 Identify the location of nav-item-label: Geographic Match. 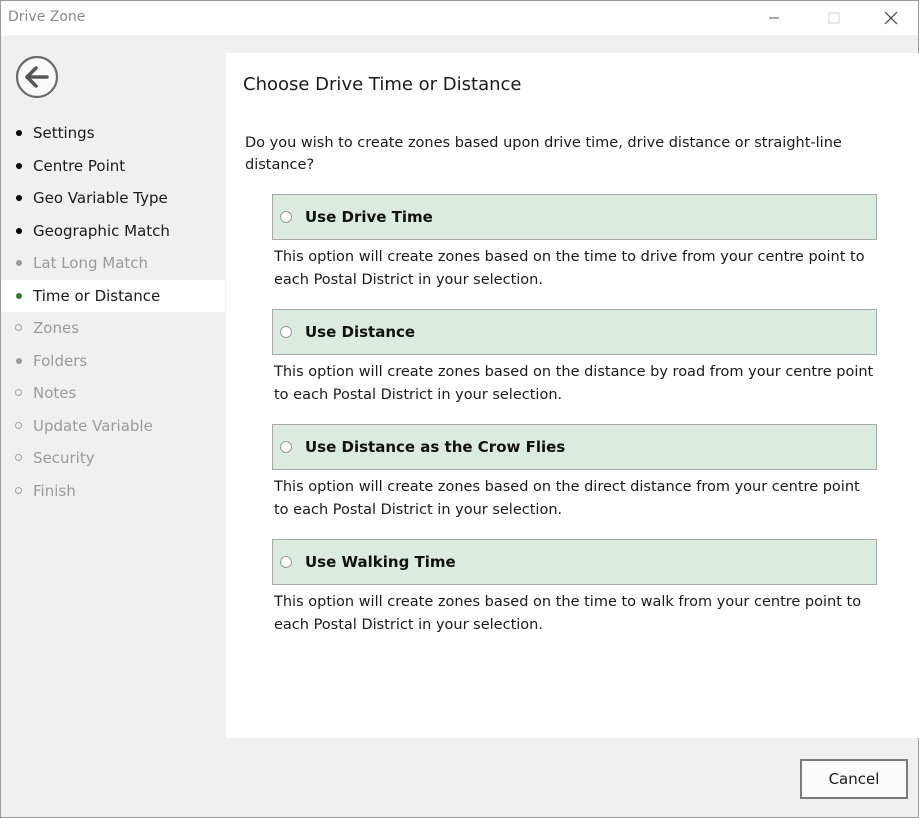
(101, 230).